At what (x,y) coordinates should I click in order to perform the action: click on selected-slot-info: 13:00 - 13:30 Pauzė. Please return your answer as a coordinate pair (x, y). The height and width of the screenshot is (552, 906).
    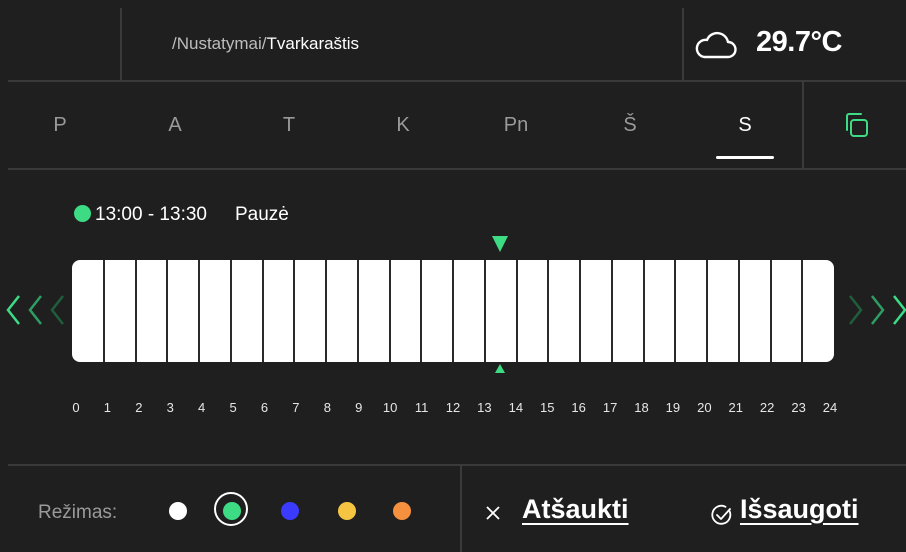
    Looking at the image, I should click on (181, 215).